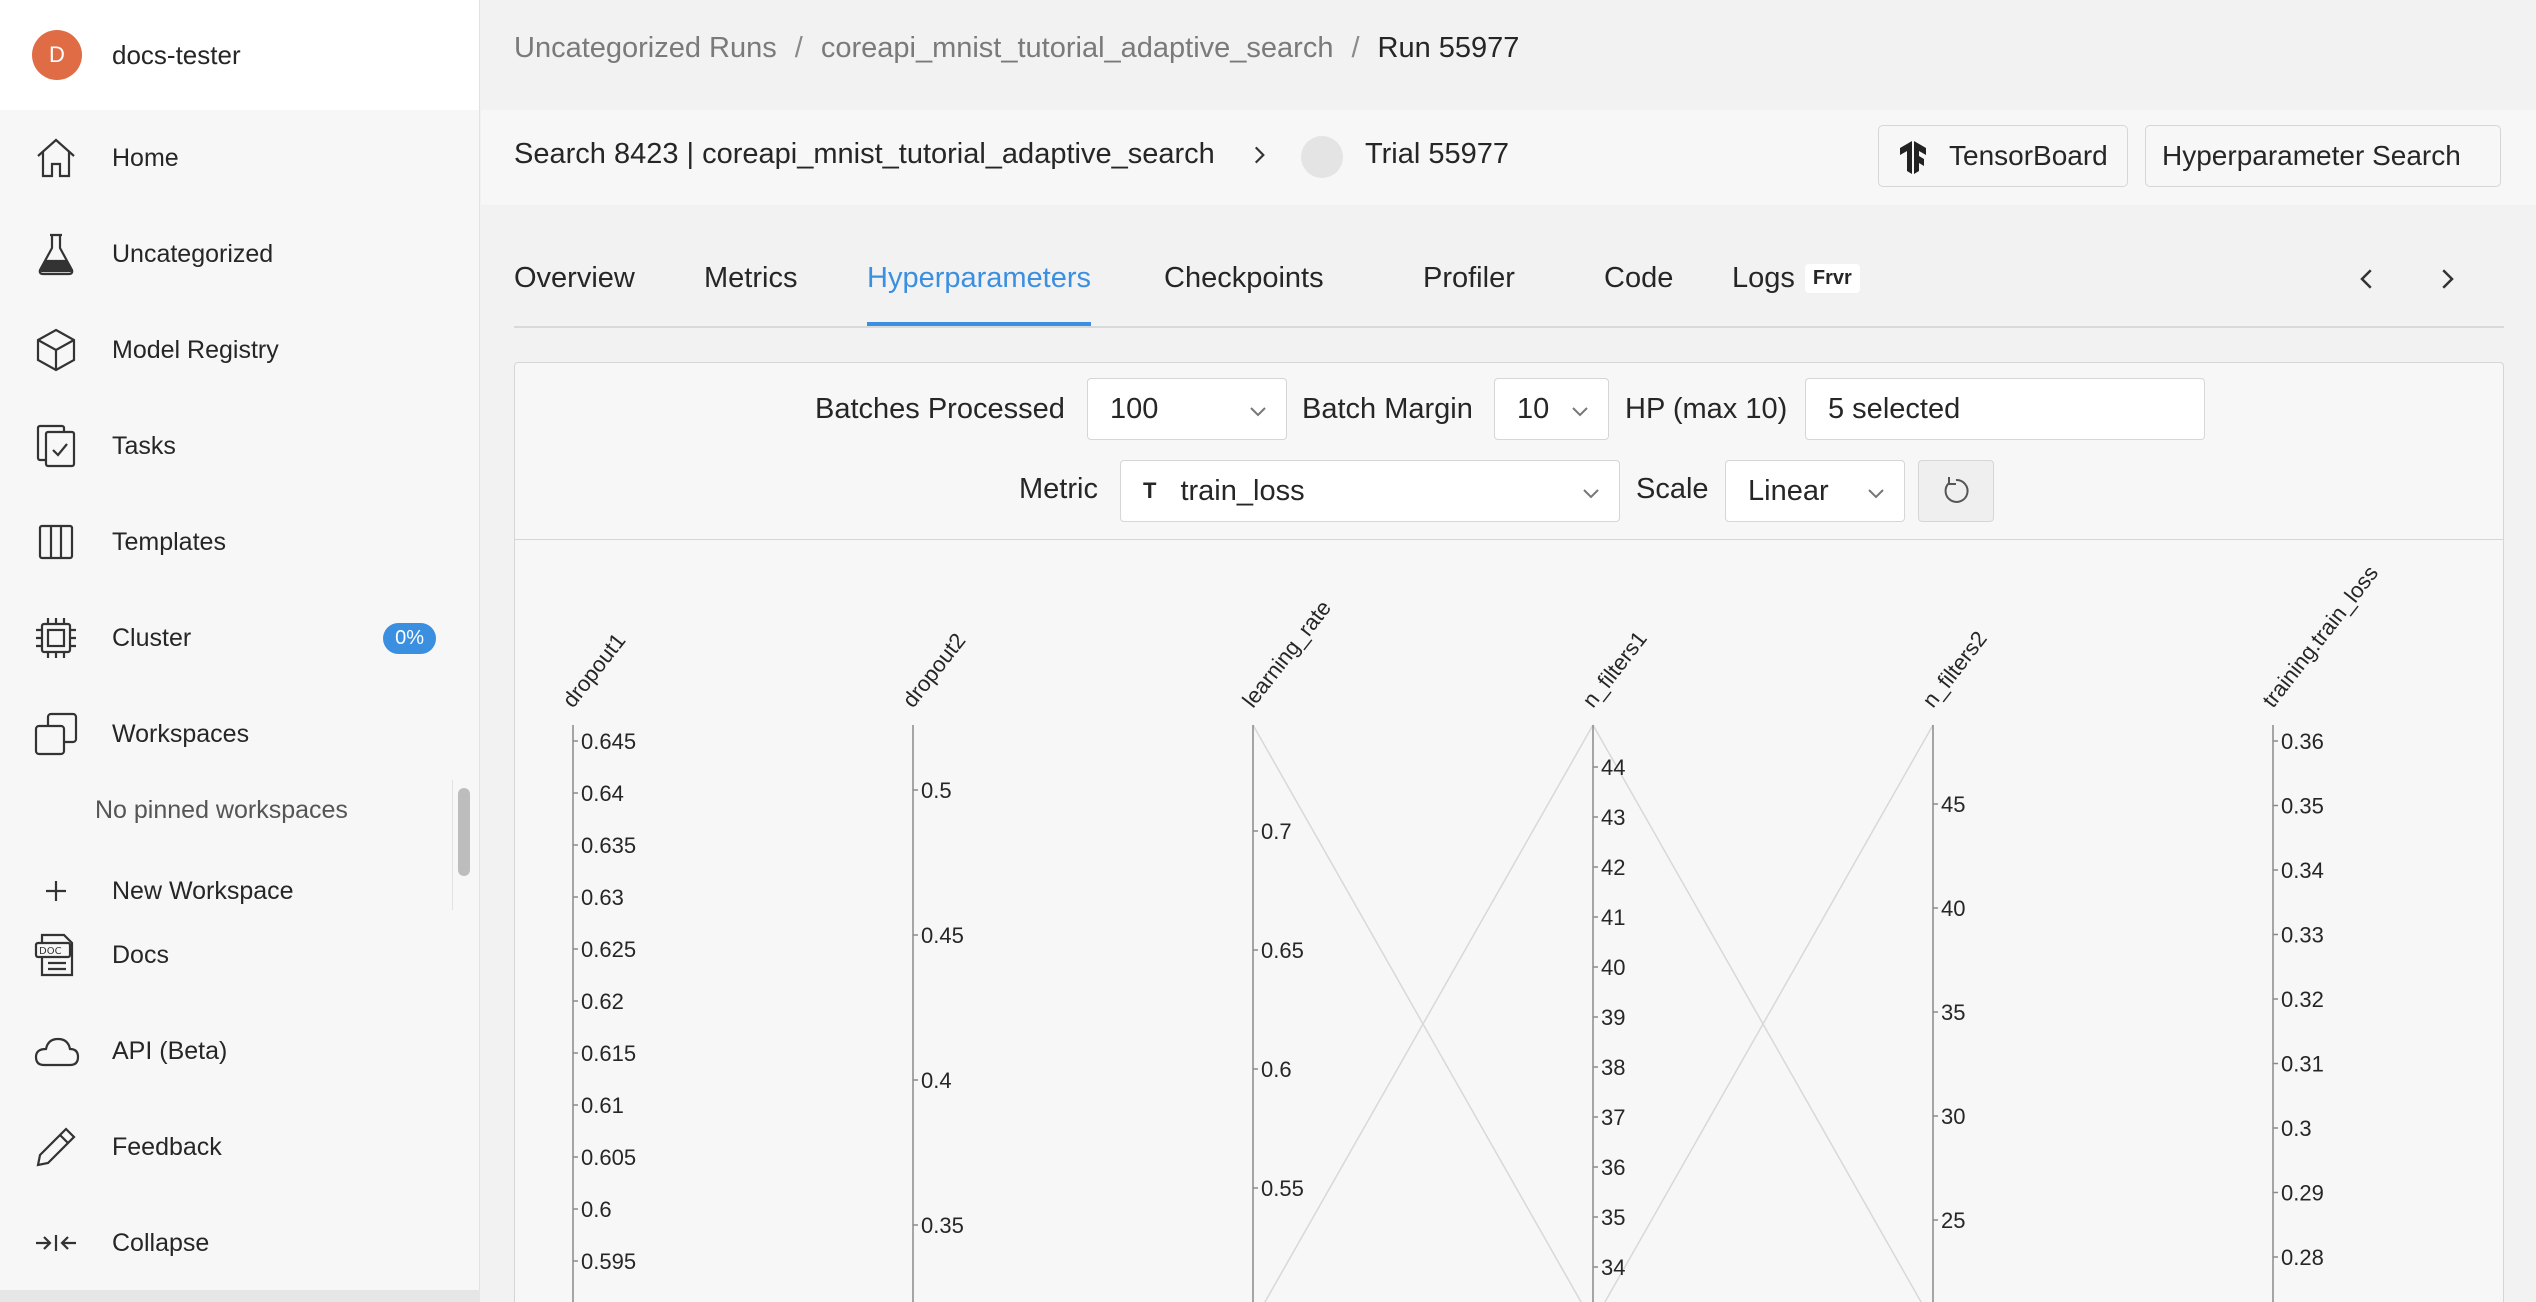 This screenshot has height=1302, width=2536. I want to click on doc-icon: DOC, so click(56, 955).